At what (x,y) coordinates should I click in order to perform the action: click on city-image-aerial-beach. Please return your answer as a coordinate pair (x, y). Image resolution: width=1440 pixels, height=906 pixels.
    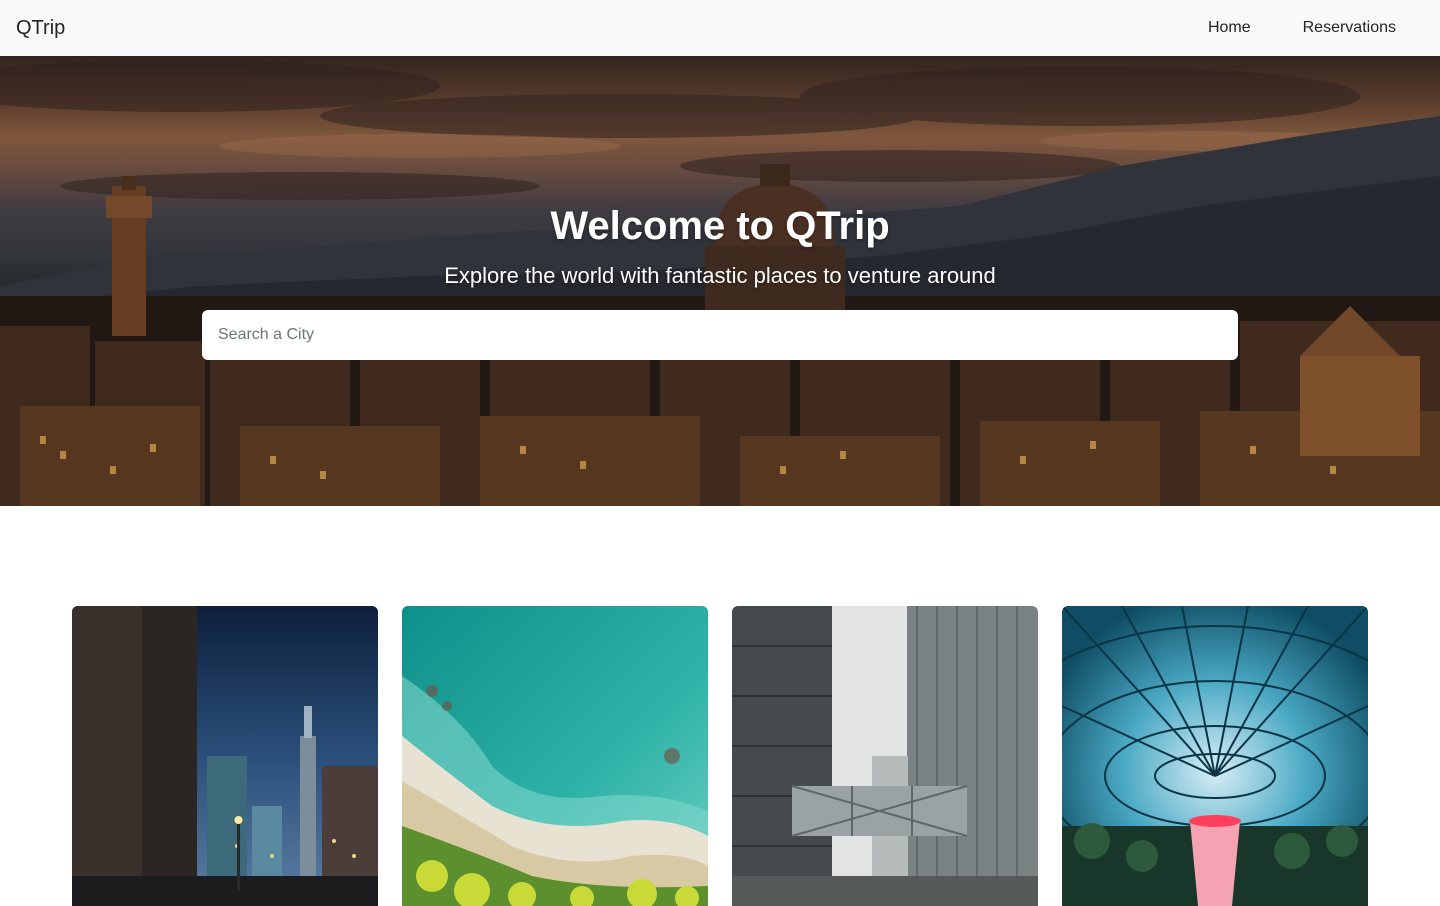
    Looking at the image, I should click on (555, 756).